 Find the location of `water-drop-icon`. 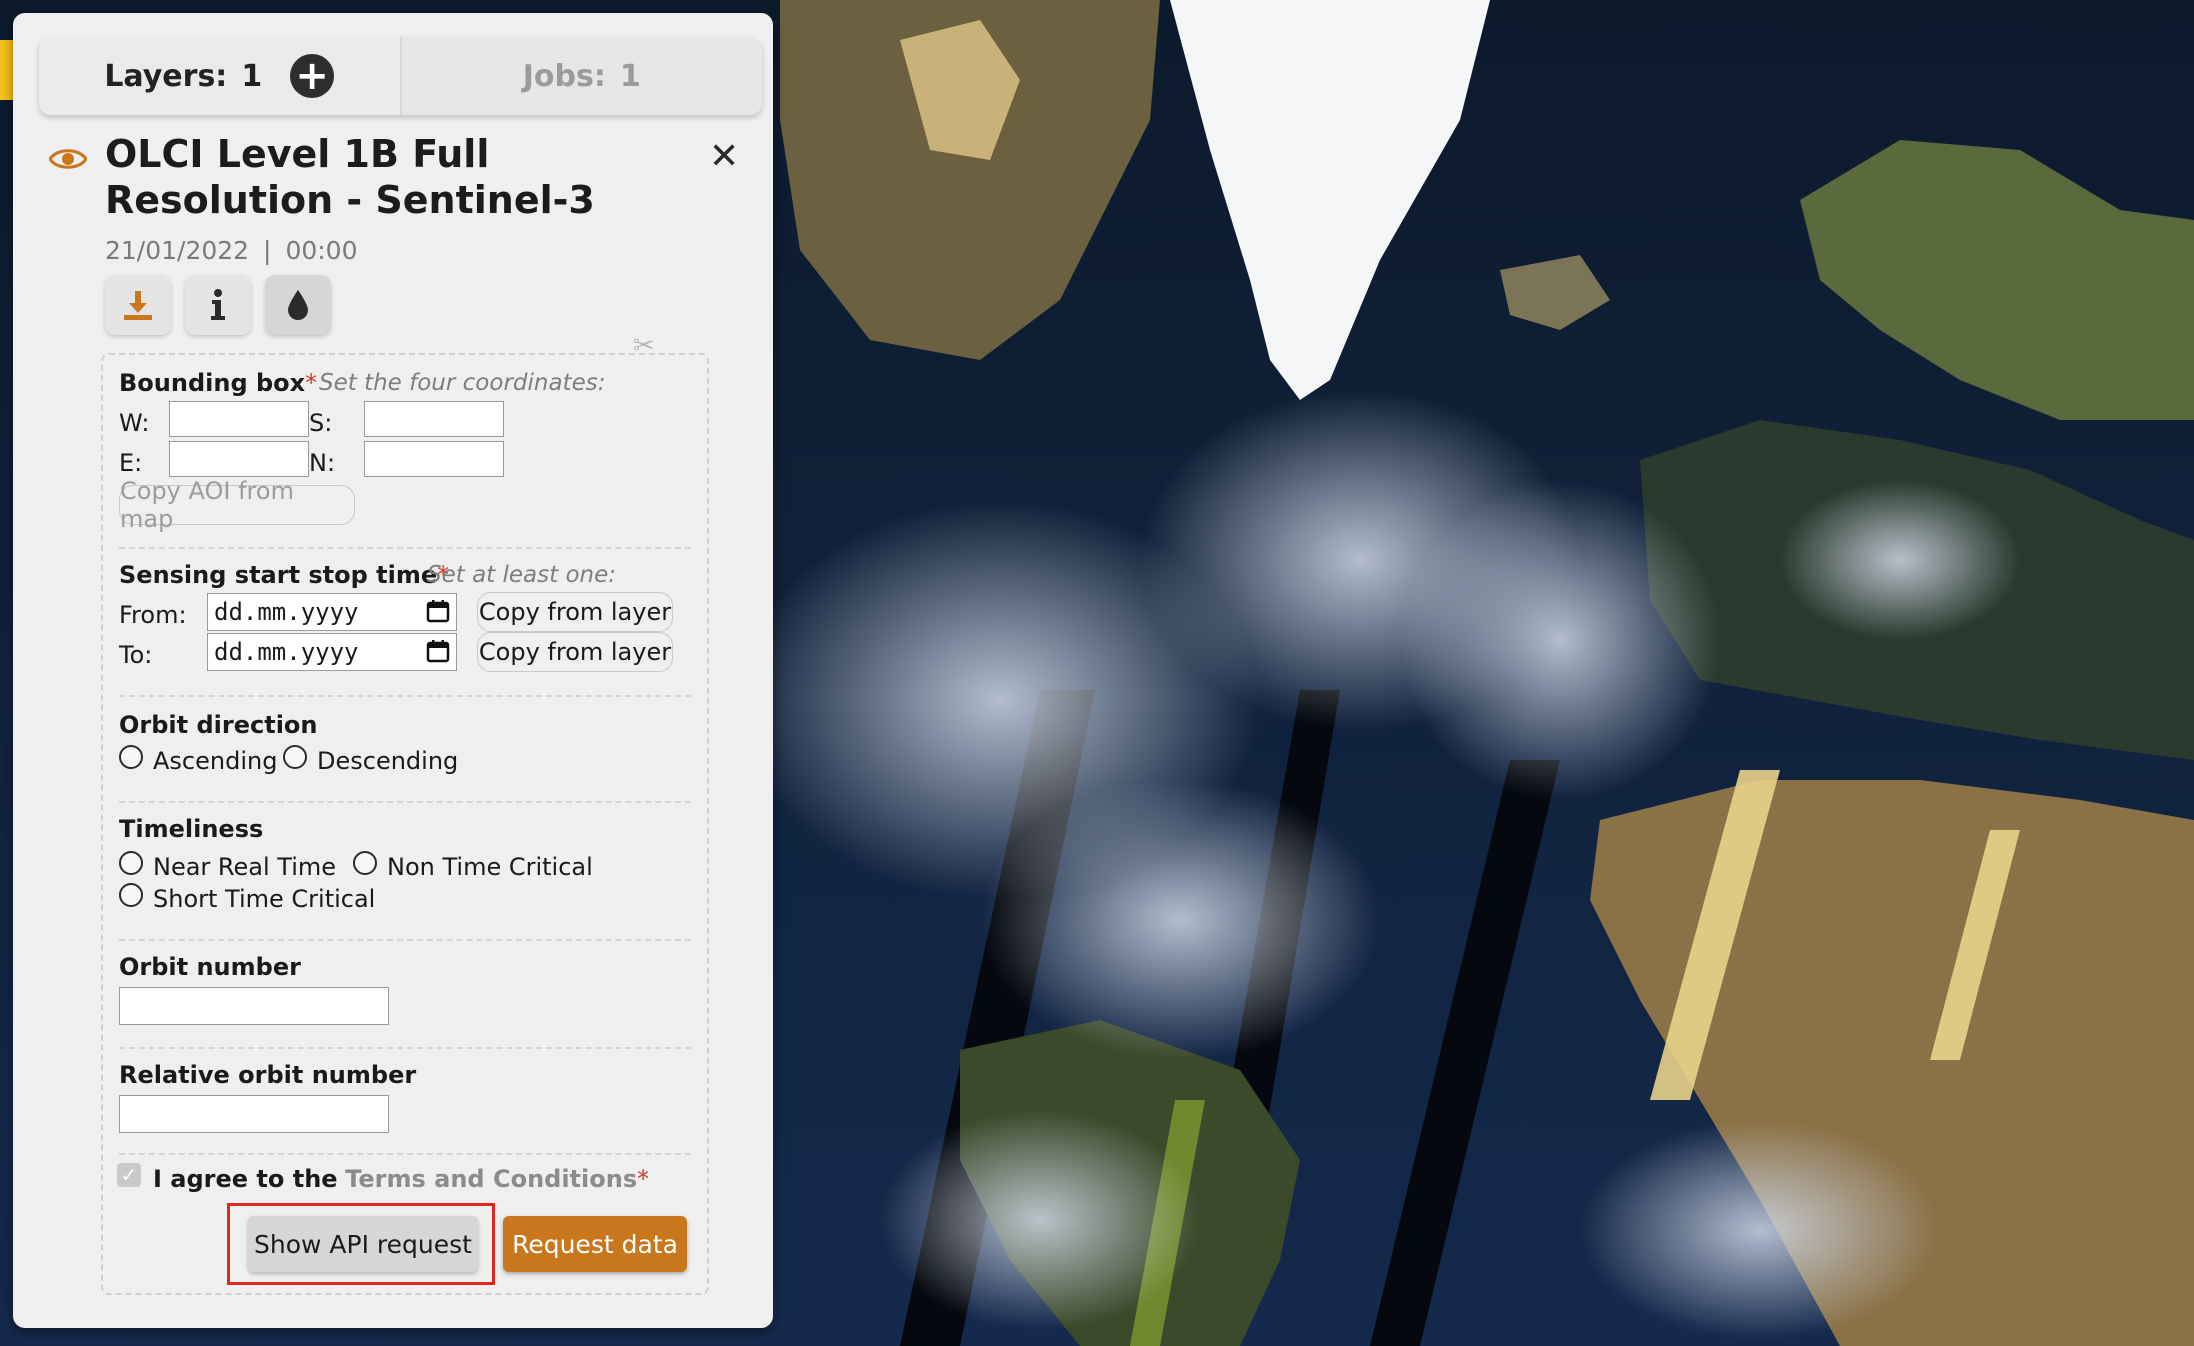

water-drop-icon is located at coordinates (298, 305).